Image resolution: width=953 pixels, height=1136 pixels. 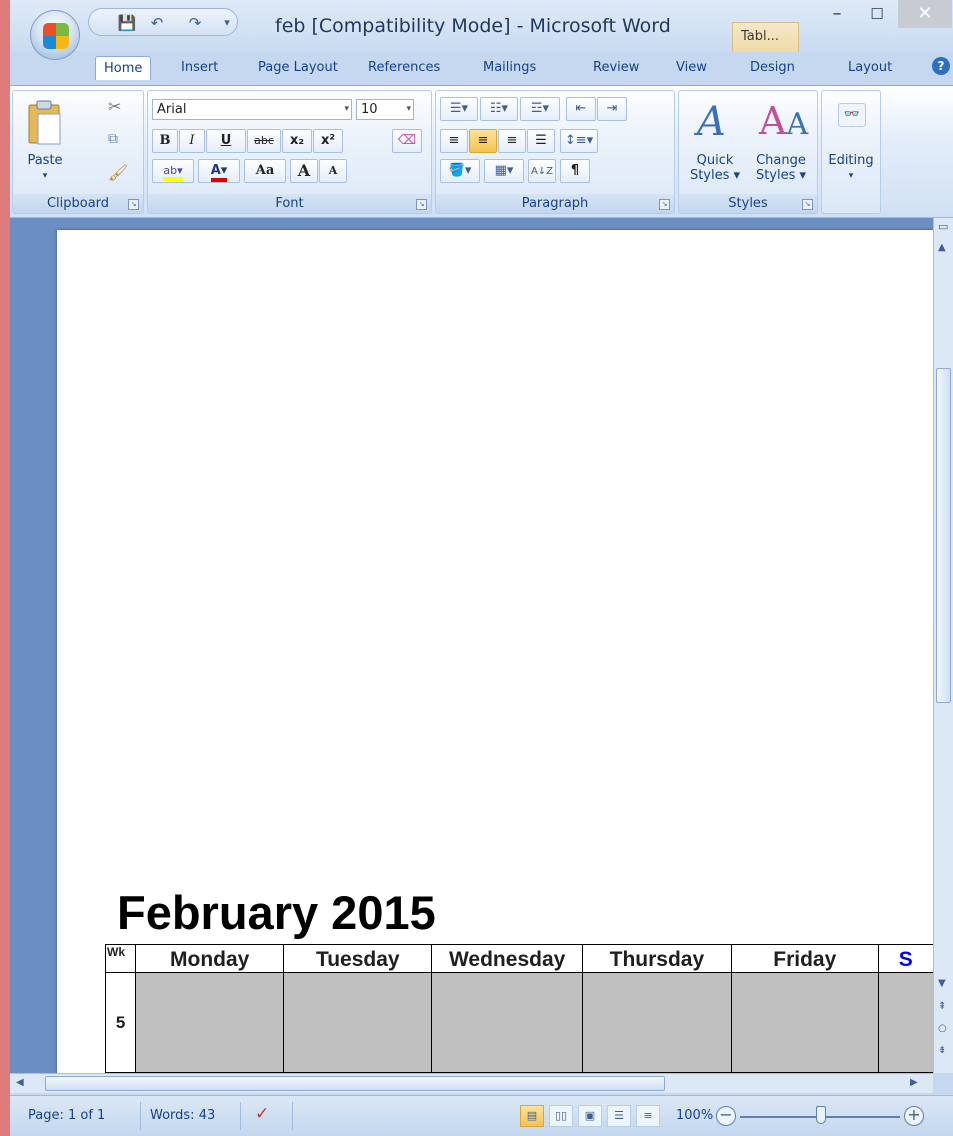 What do you see at coordinates (118, 172) in the screenshot?
I see `format-painter-icon: 🖌` at bounding box center [118, 172].